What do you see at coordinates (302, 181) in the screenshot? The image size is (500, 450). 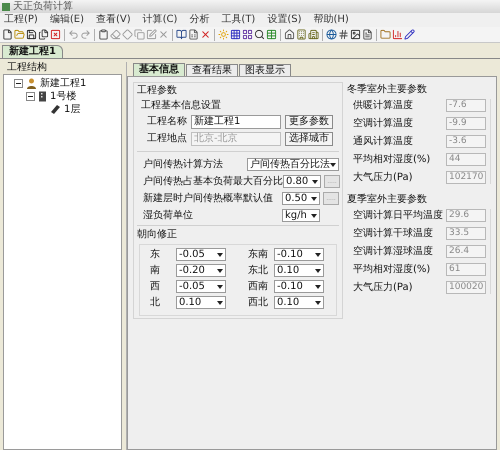 I see `dropdown: 0.80` at bounding box center [302, 181].